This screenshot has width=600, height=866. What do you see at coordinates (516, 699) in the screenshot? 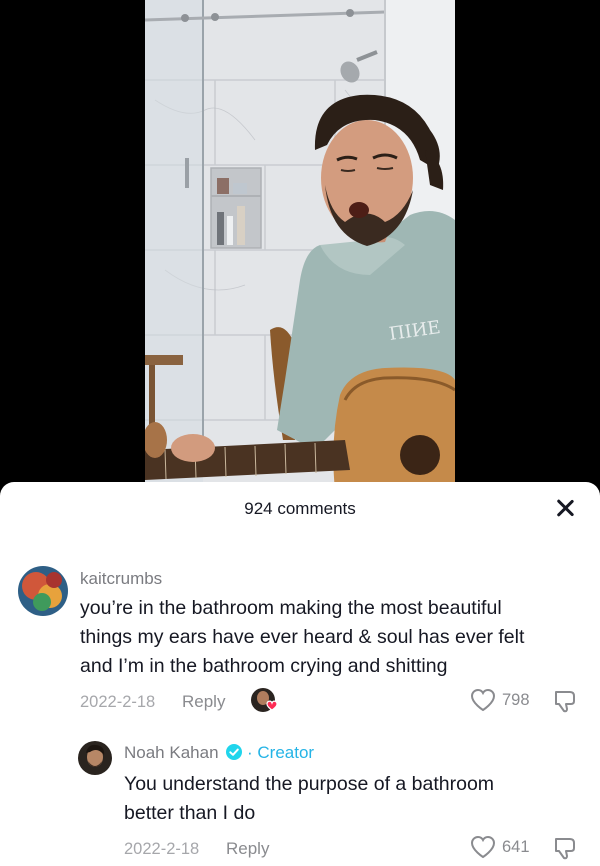
I see `like-count: 798` at bounding box center [516, 699].